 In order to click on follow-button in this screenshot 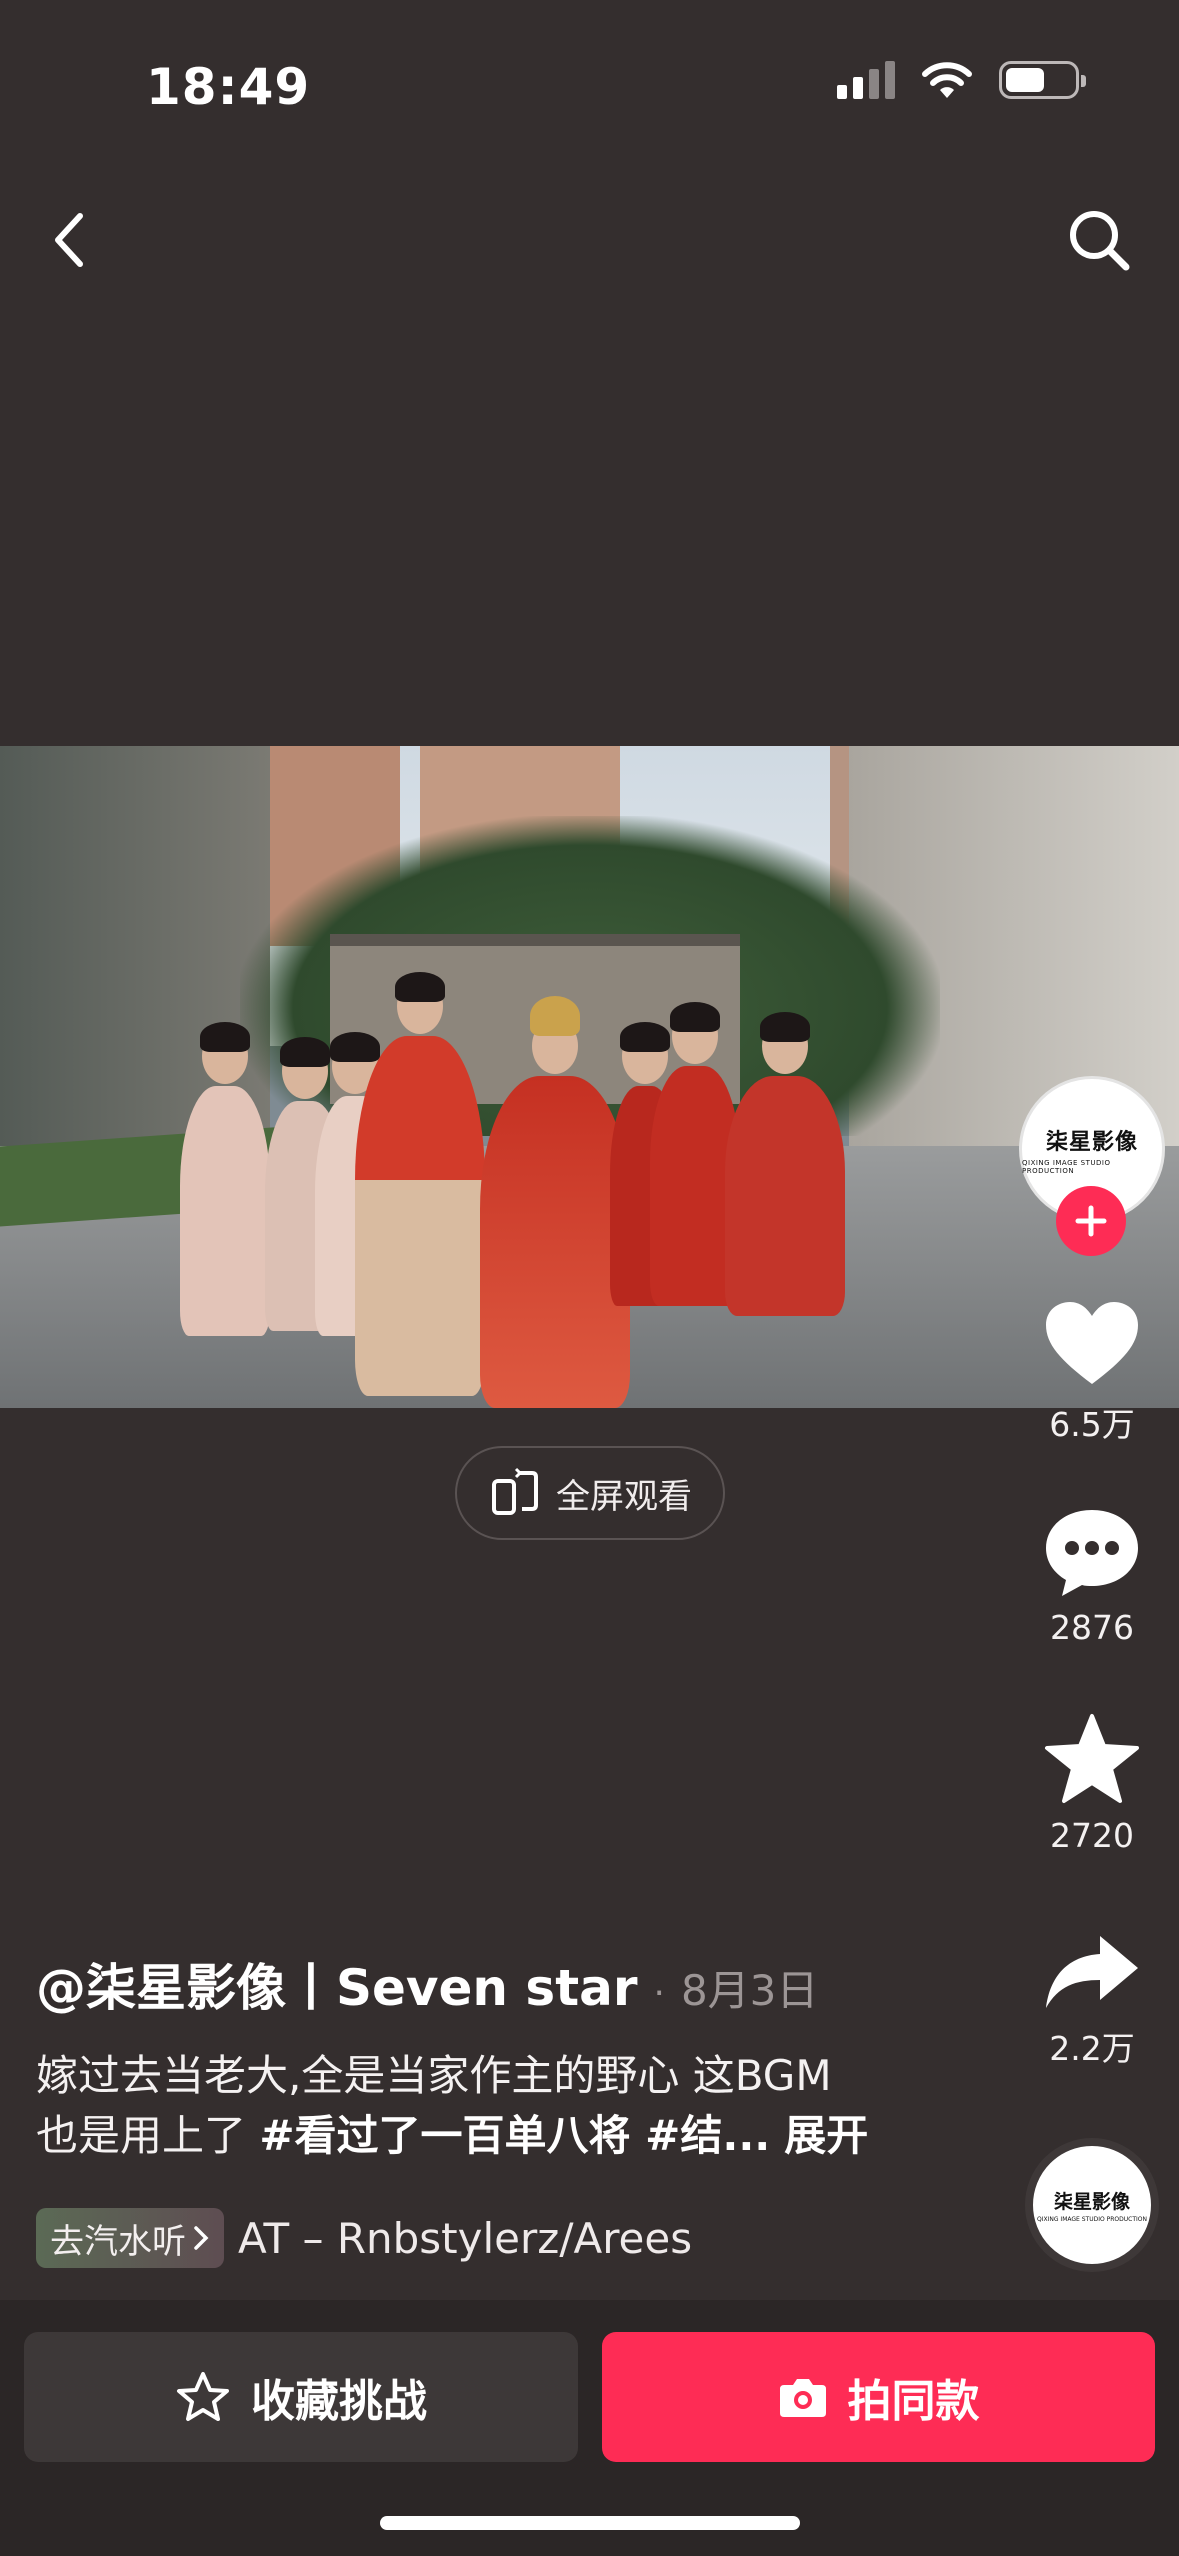, I will do `click(1091, 1221)`.